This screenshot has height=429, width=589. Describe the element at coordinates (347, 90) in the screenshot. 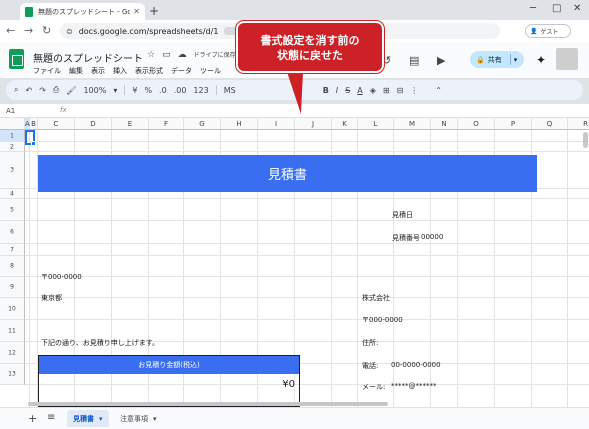

I see `strikethrough-icon: S` at that location.